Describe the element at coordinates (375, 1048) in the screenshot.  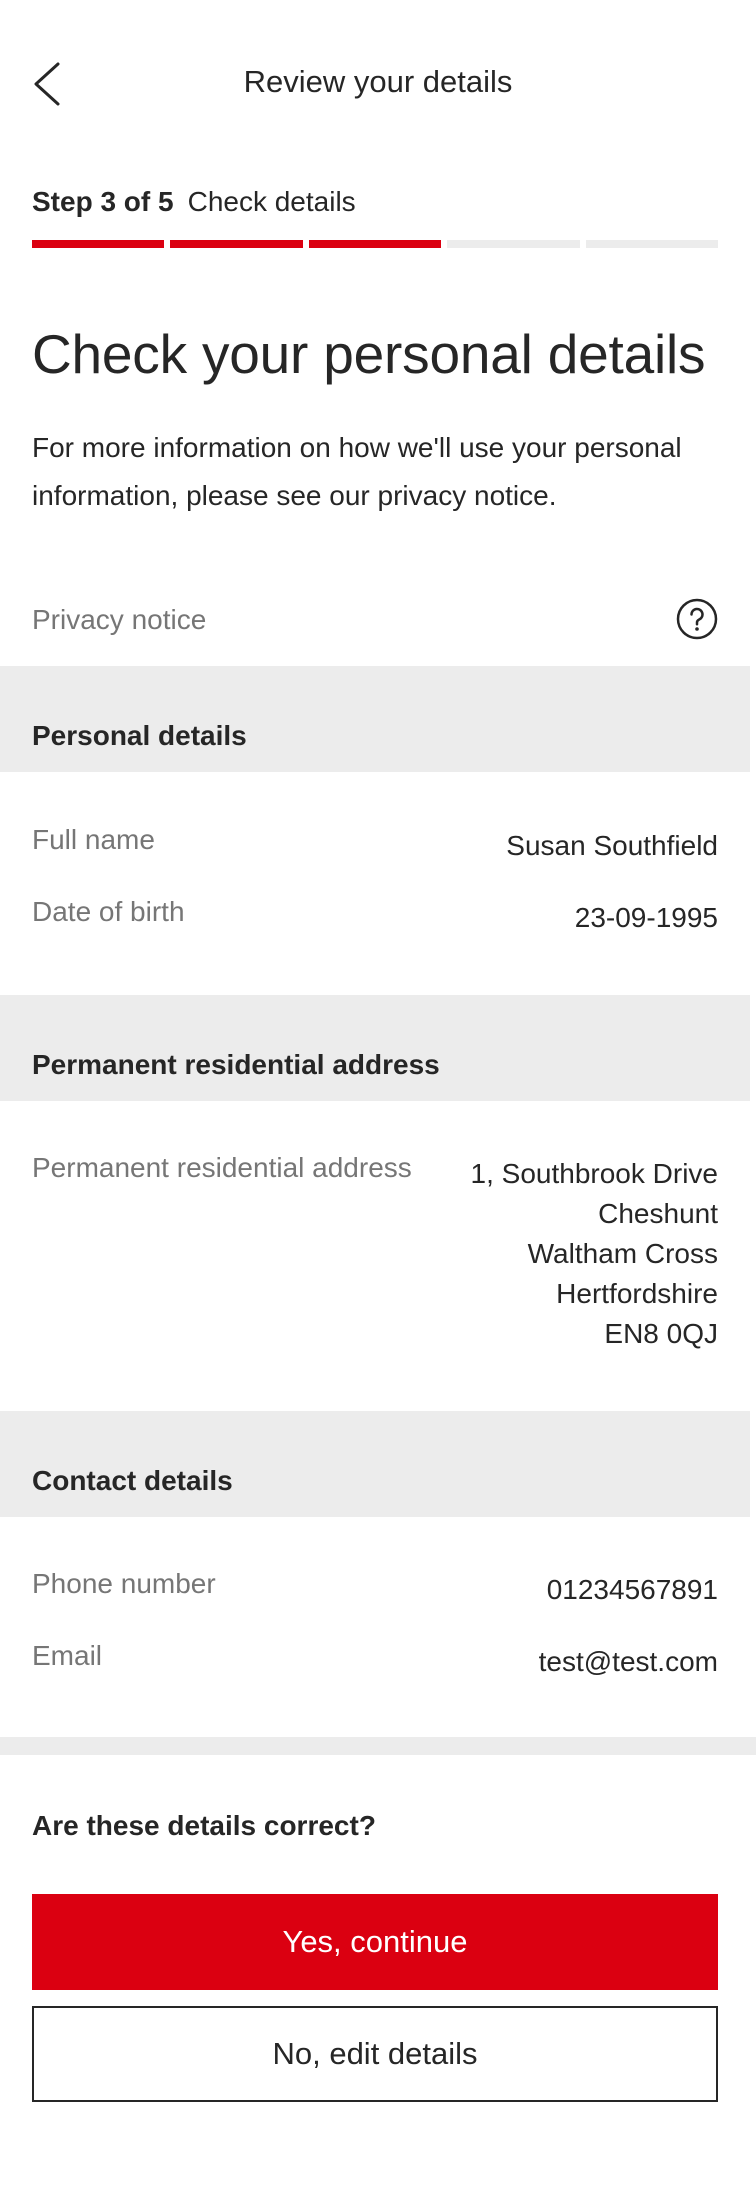
I see `section-header-address: Permanent residential address` at that location.